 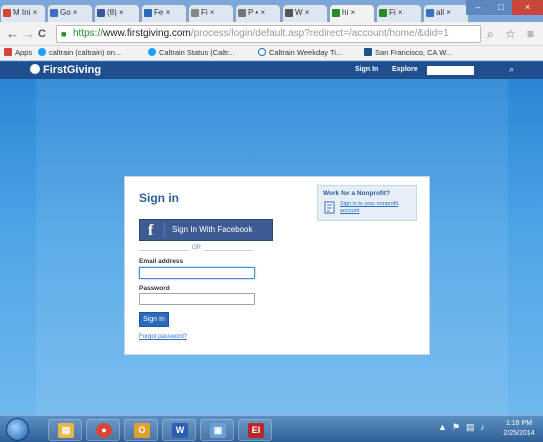 I want to click on facebook-button-label: Sign In With Facebook, so click(x=212, y=229).